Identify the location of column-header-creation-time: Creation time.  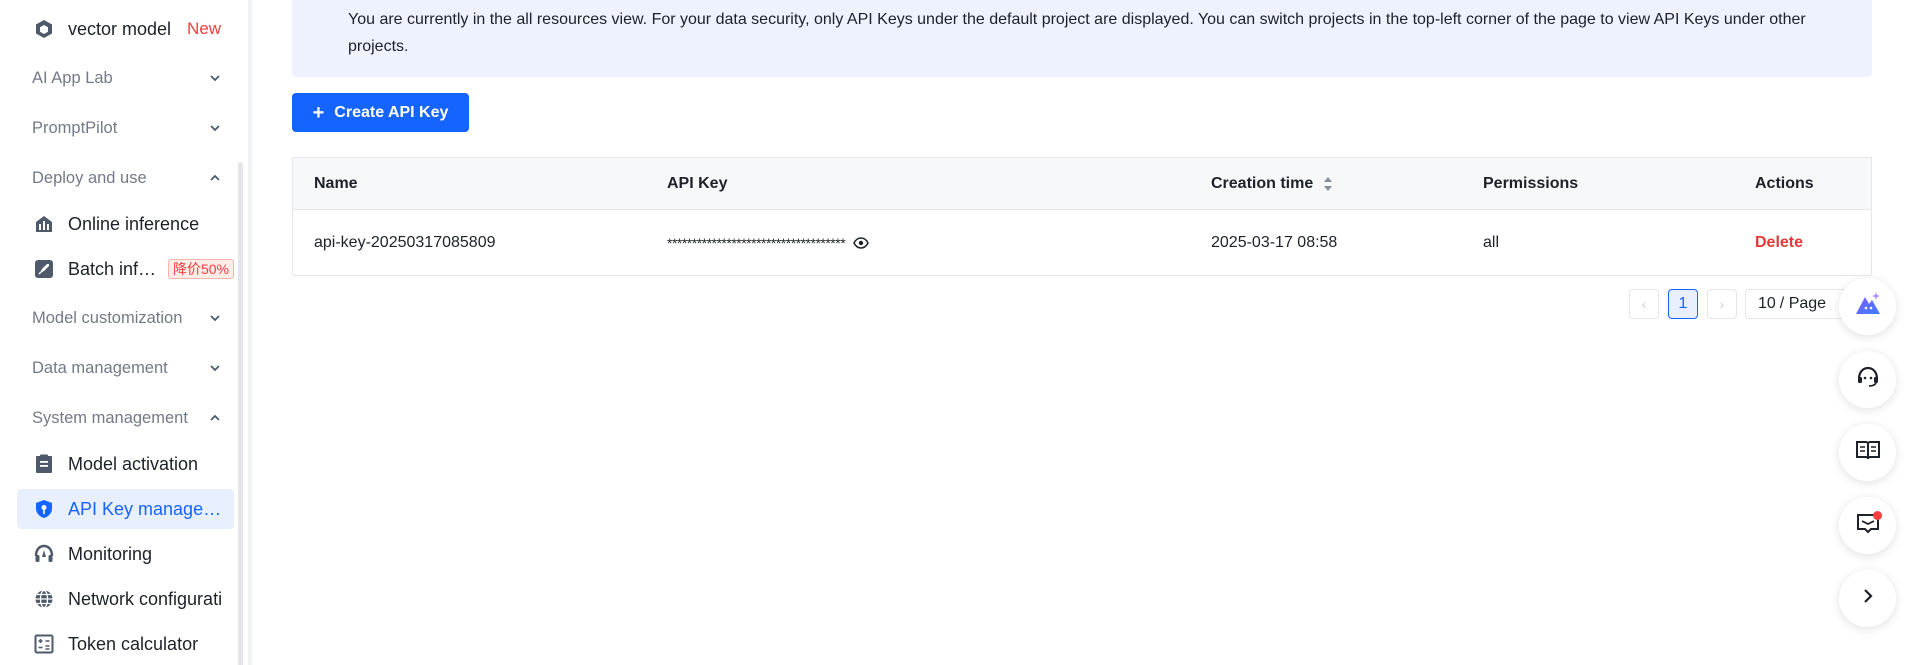
(1272, 183).